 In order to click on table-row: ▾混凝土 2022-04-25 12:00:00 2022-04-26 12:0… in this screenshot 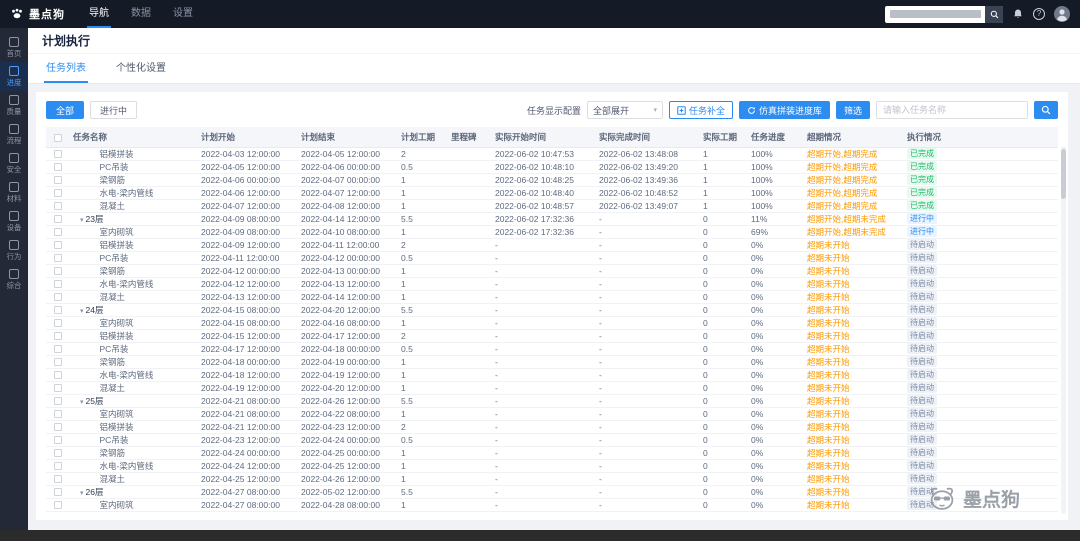, I will do `click(552, 479)`.